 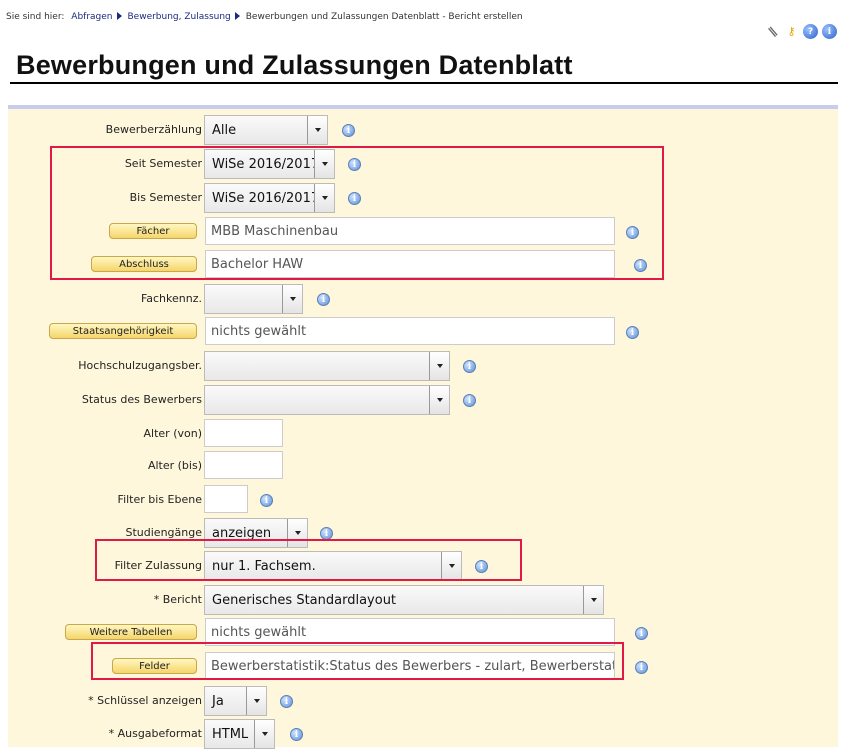 What do you see at coordinates (131, 632) in the screenshot?
I see `weitere-tabellen-button: Weitere Tabellen` at bounding box center [131, 632].